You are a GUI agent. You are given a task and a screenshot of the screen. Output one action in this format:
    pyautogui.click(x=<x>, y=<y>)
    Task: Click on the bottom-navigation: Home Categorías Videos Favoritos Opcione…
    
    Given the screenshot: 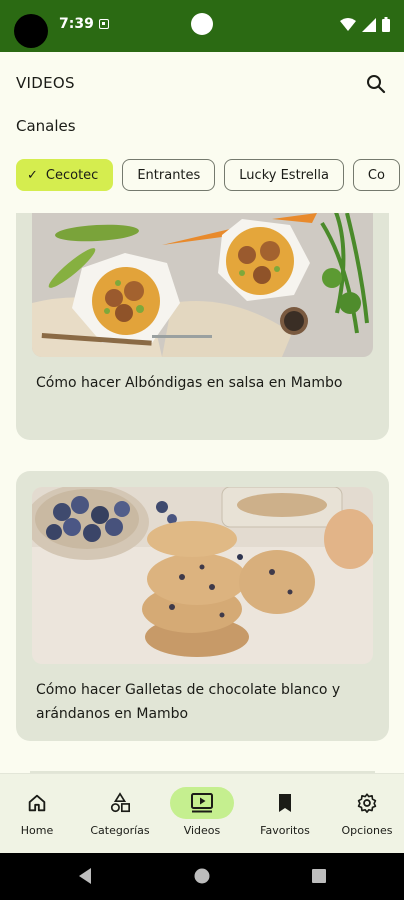 What is the action you would take?
    pyautogui.click(x=202, y=813)
    